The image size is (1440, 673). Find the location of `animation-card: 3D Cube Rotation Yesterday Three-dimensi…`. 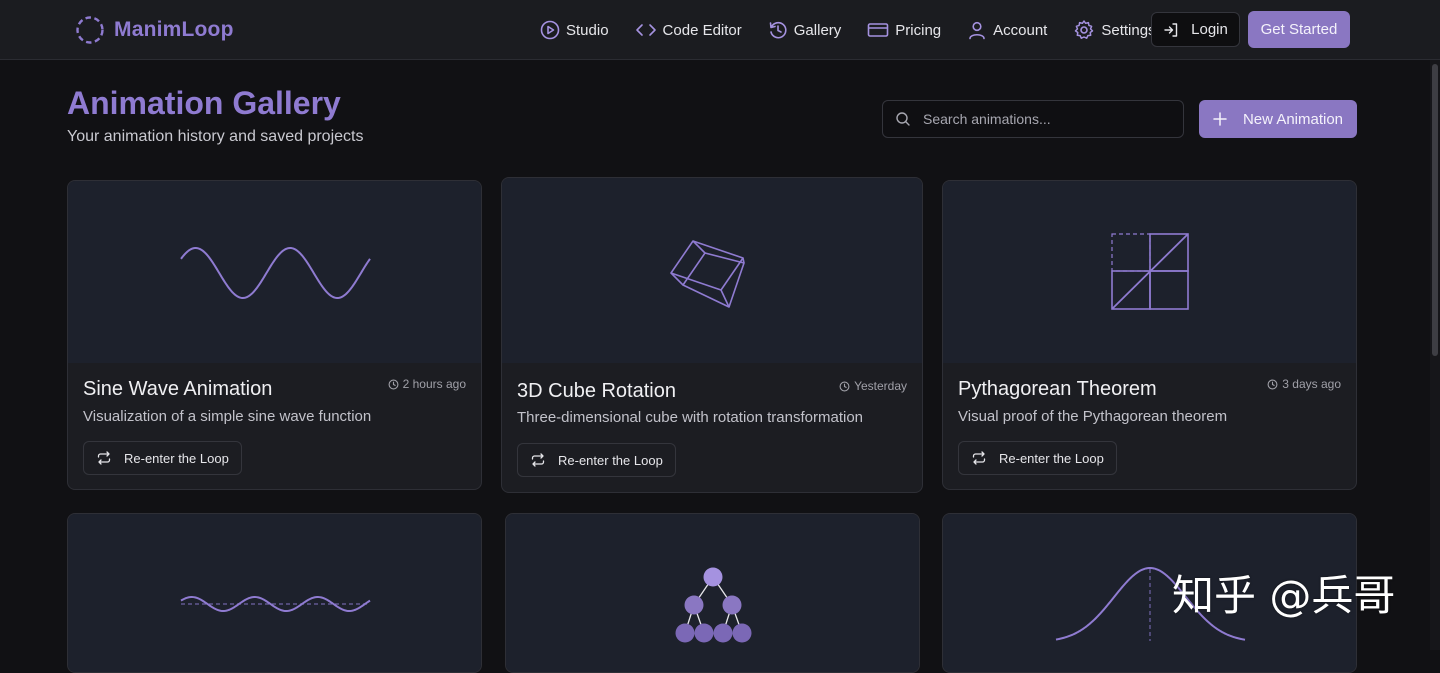

animation-card: 3D Cube Rotation Yesterday Three-dimensi… is located at coordinates (712, 335).